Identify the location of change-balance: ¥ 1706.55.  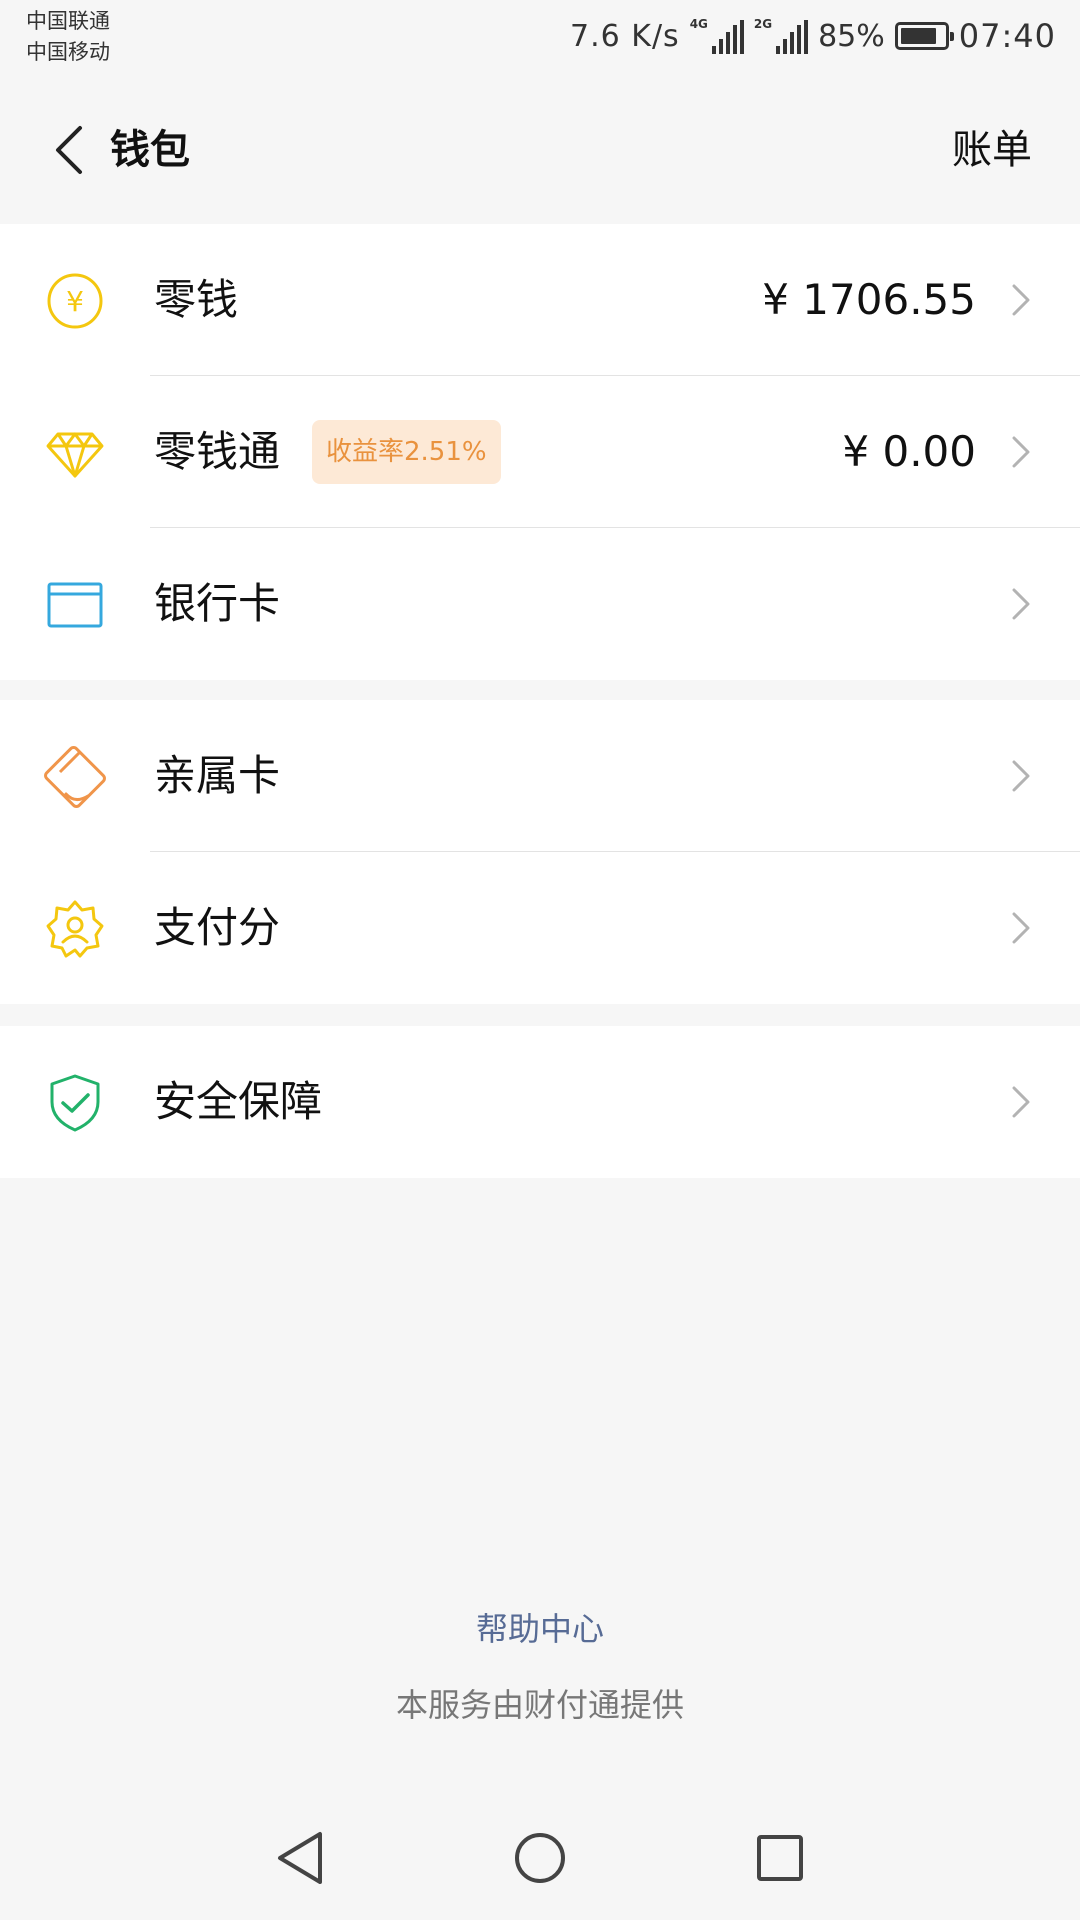
(869, 299).